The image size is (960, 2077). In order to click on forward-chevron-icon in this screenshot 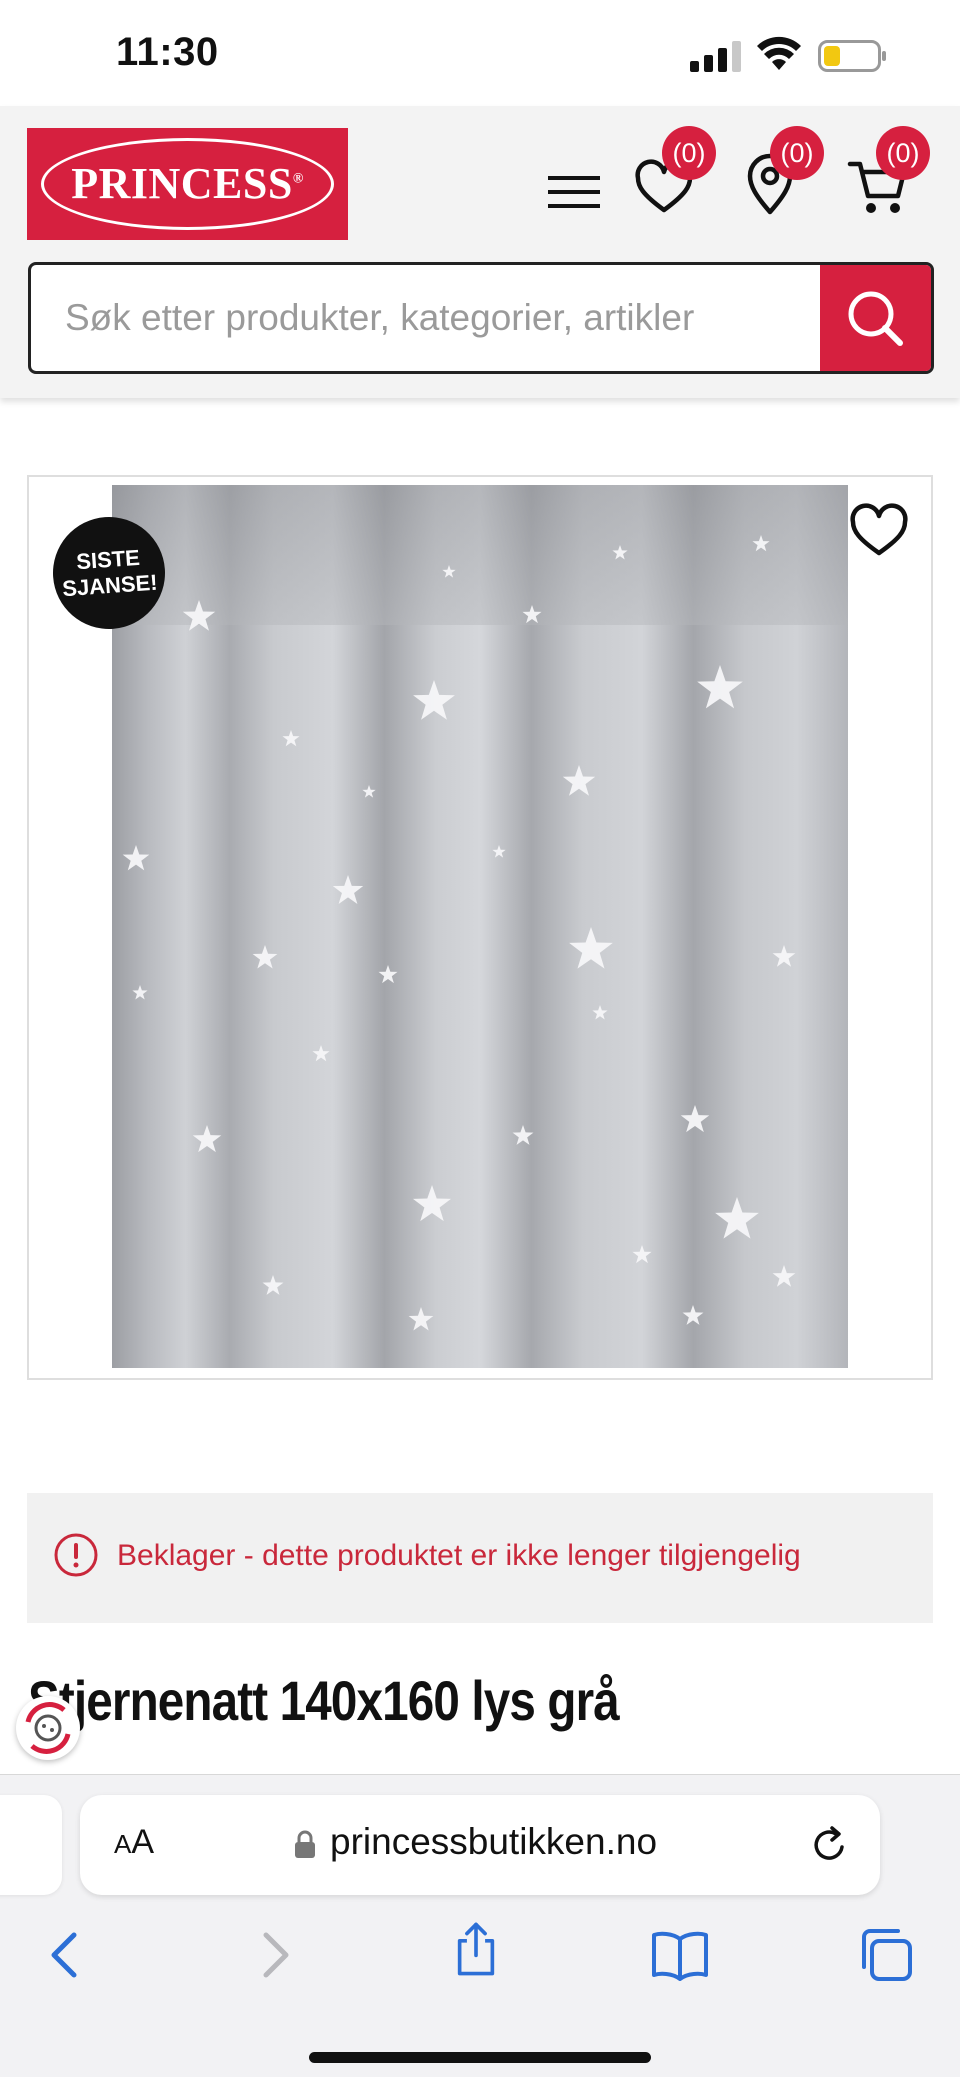, I will do `click(274, 1955)`.